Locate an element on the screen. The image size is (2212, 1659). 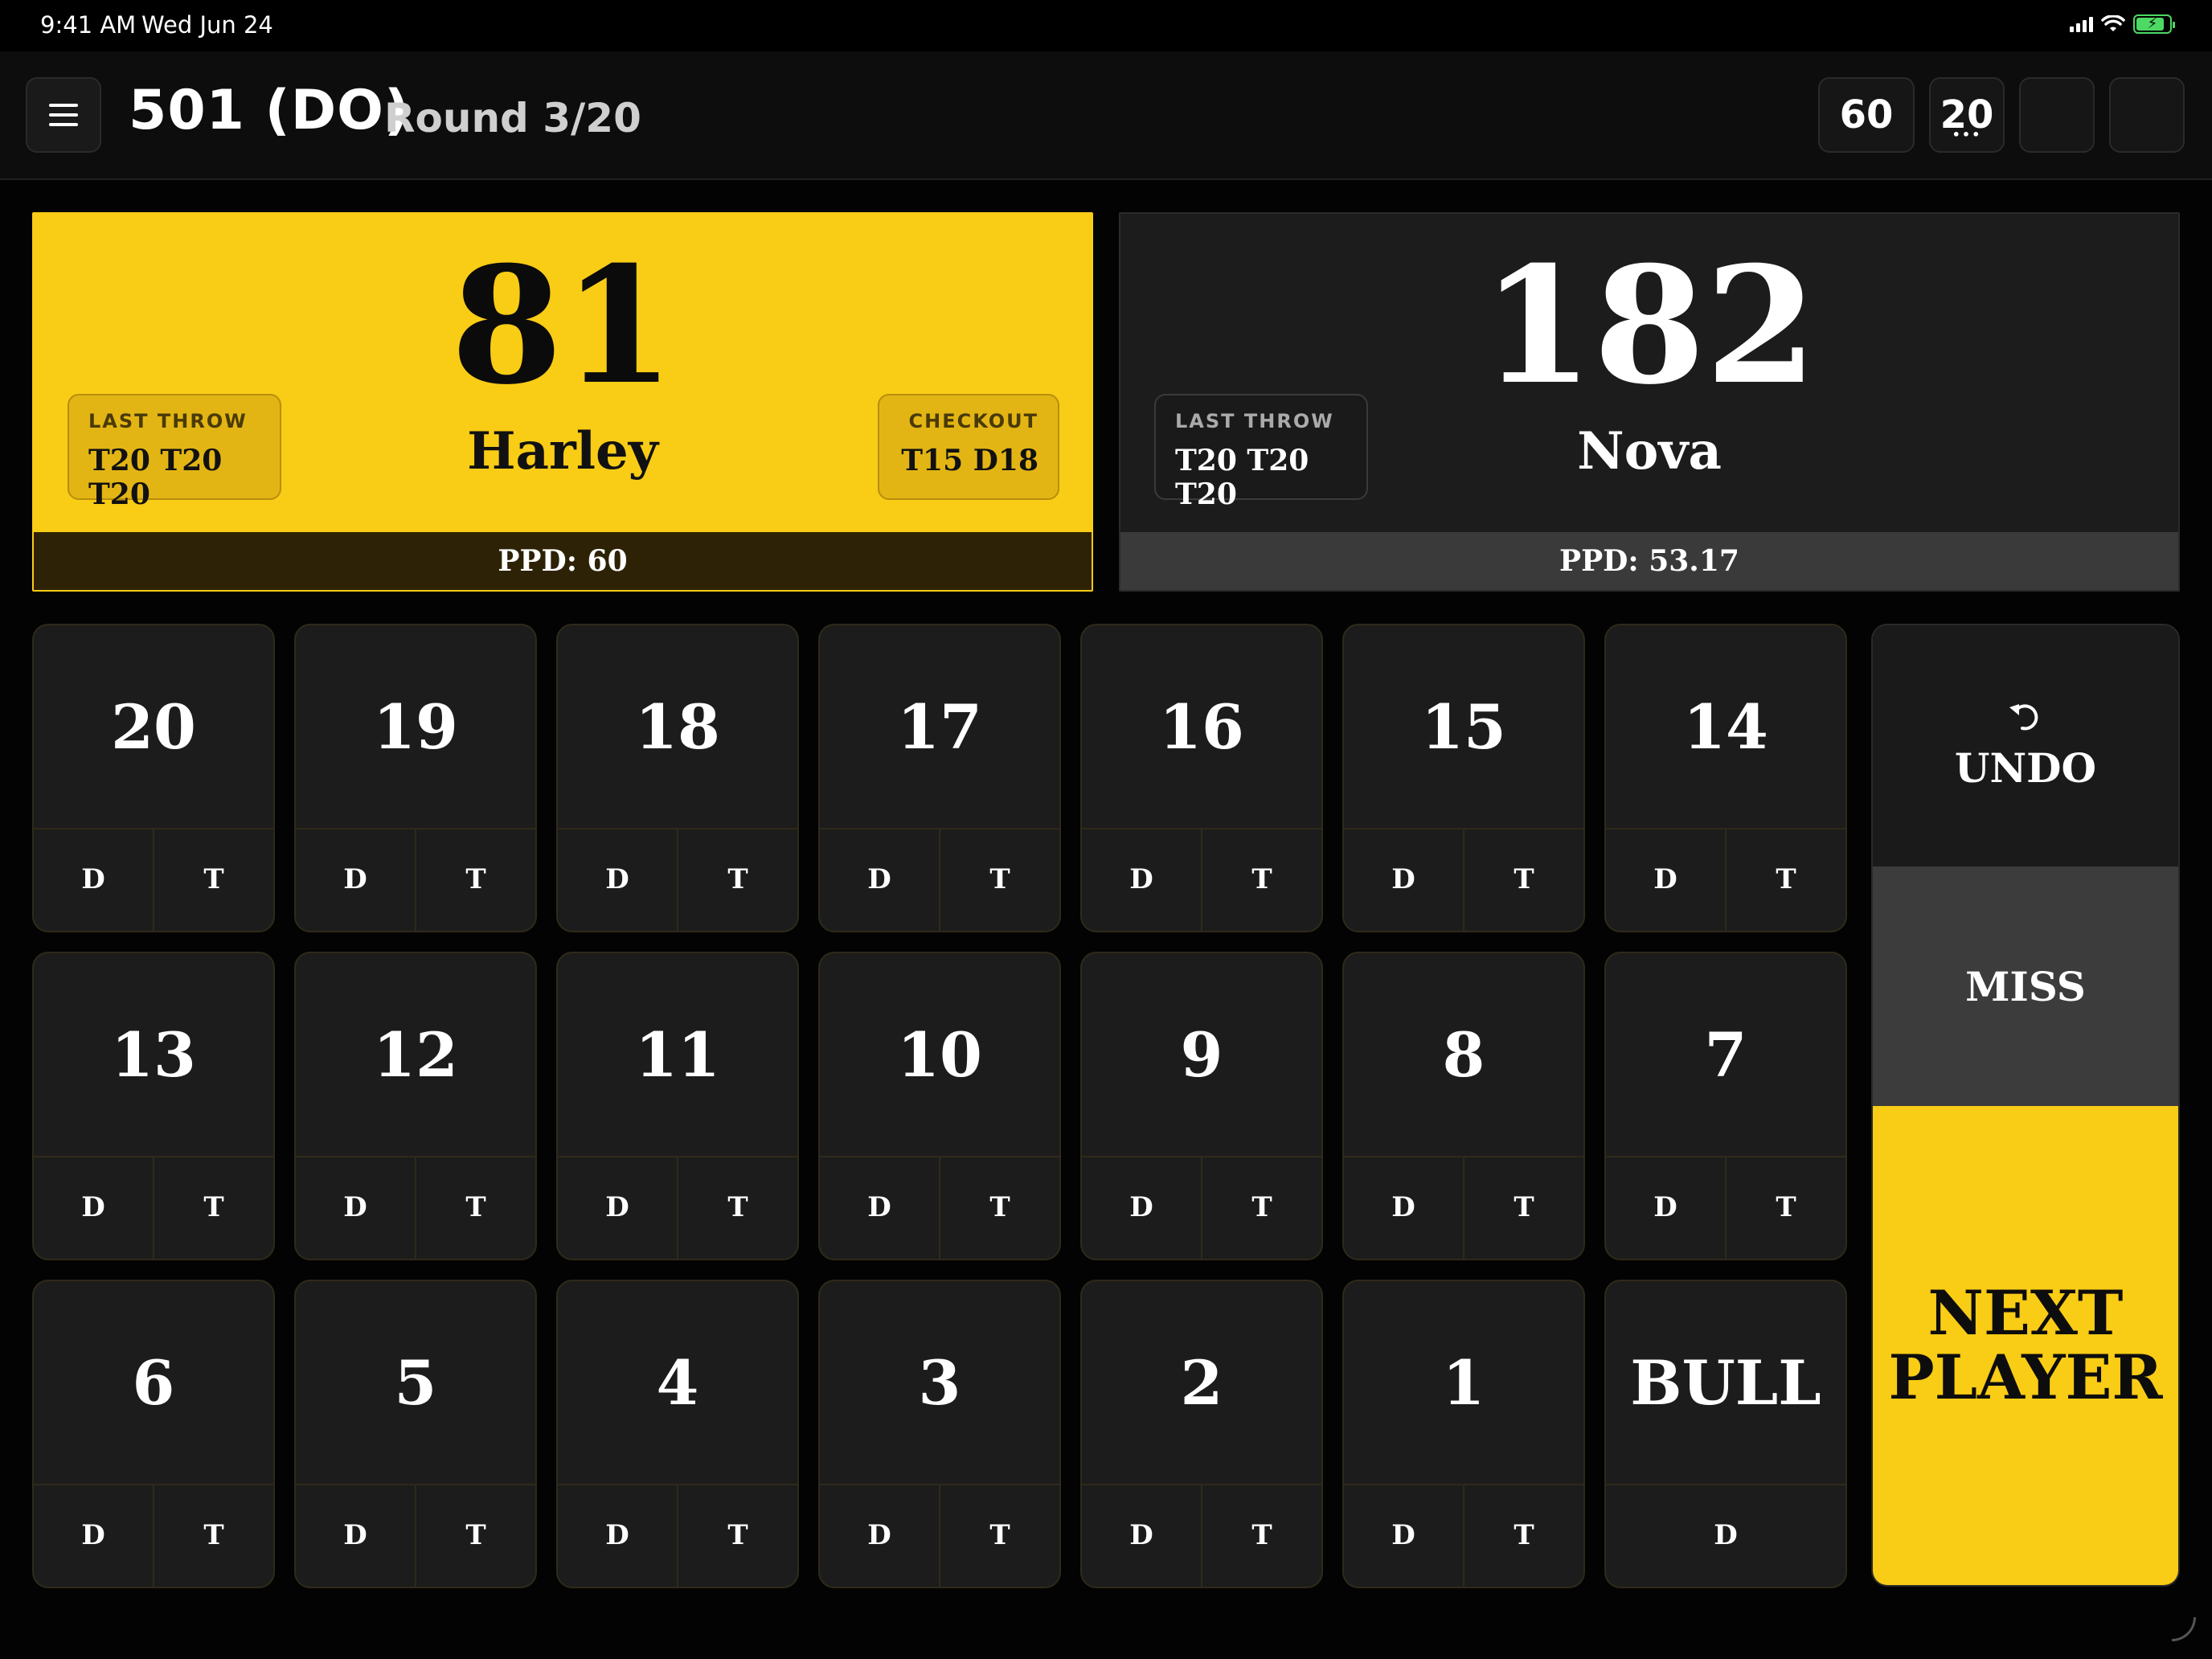
double-16-button: D is located at coordinates (1141, 879).